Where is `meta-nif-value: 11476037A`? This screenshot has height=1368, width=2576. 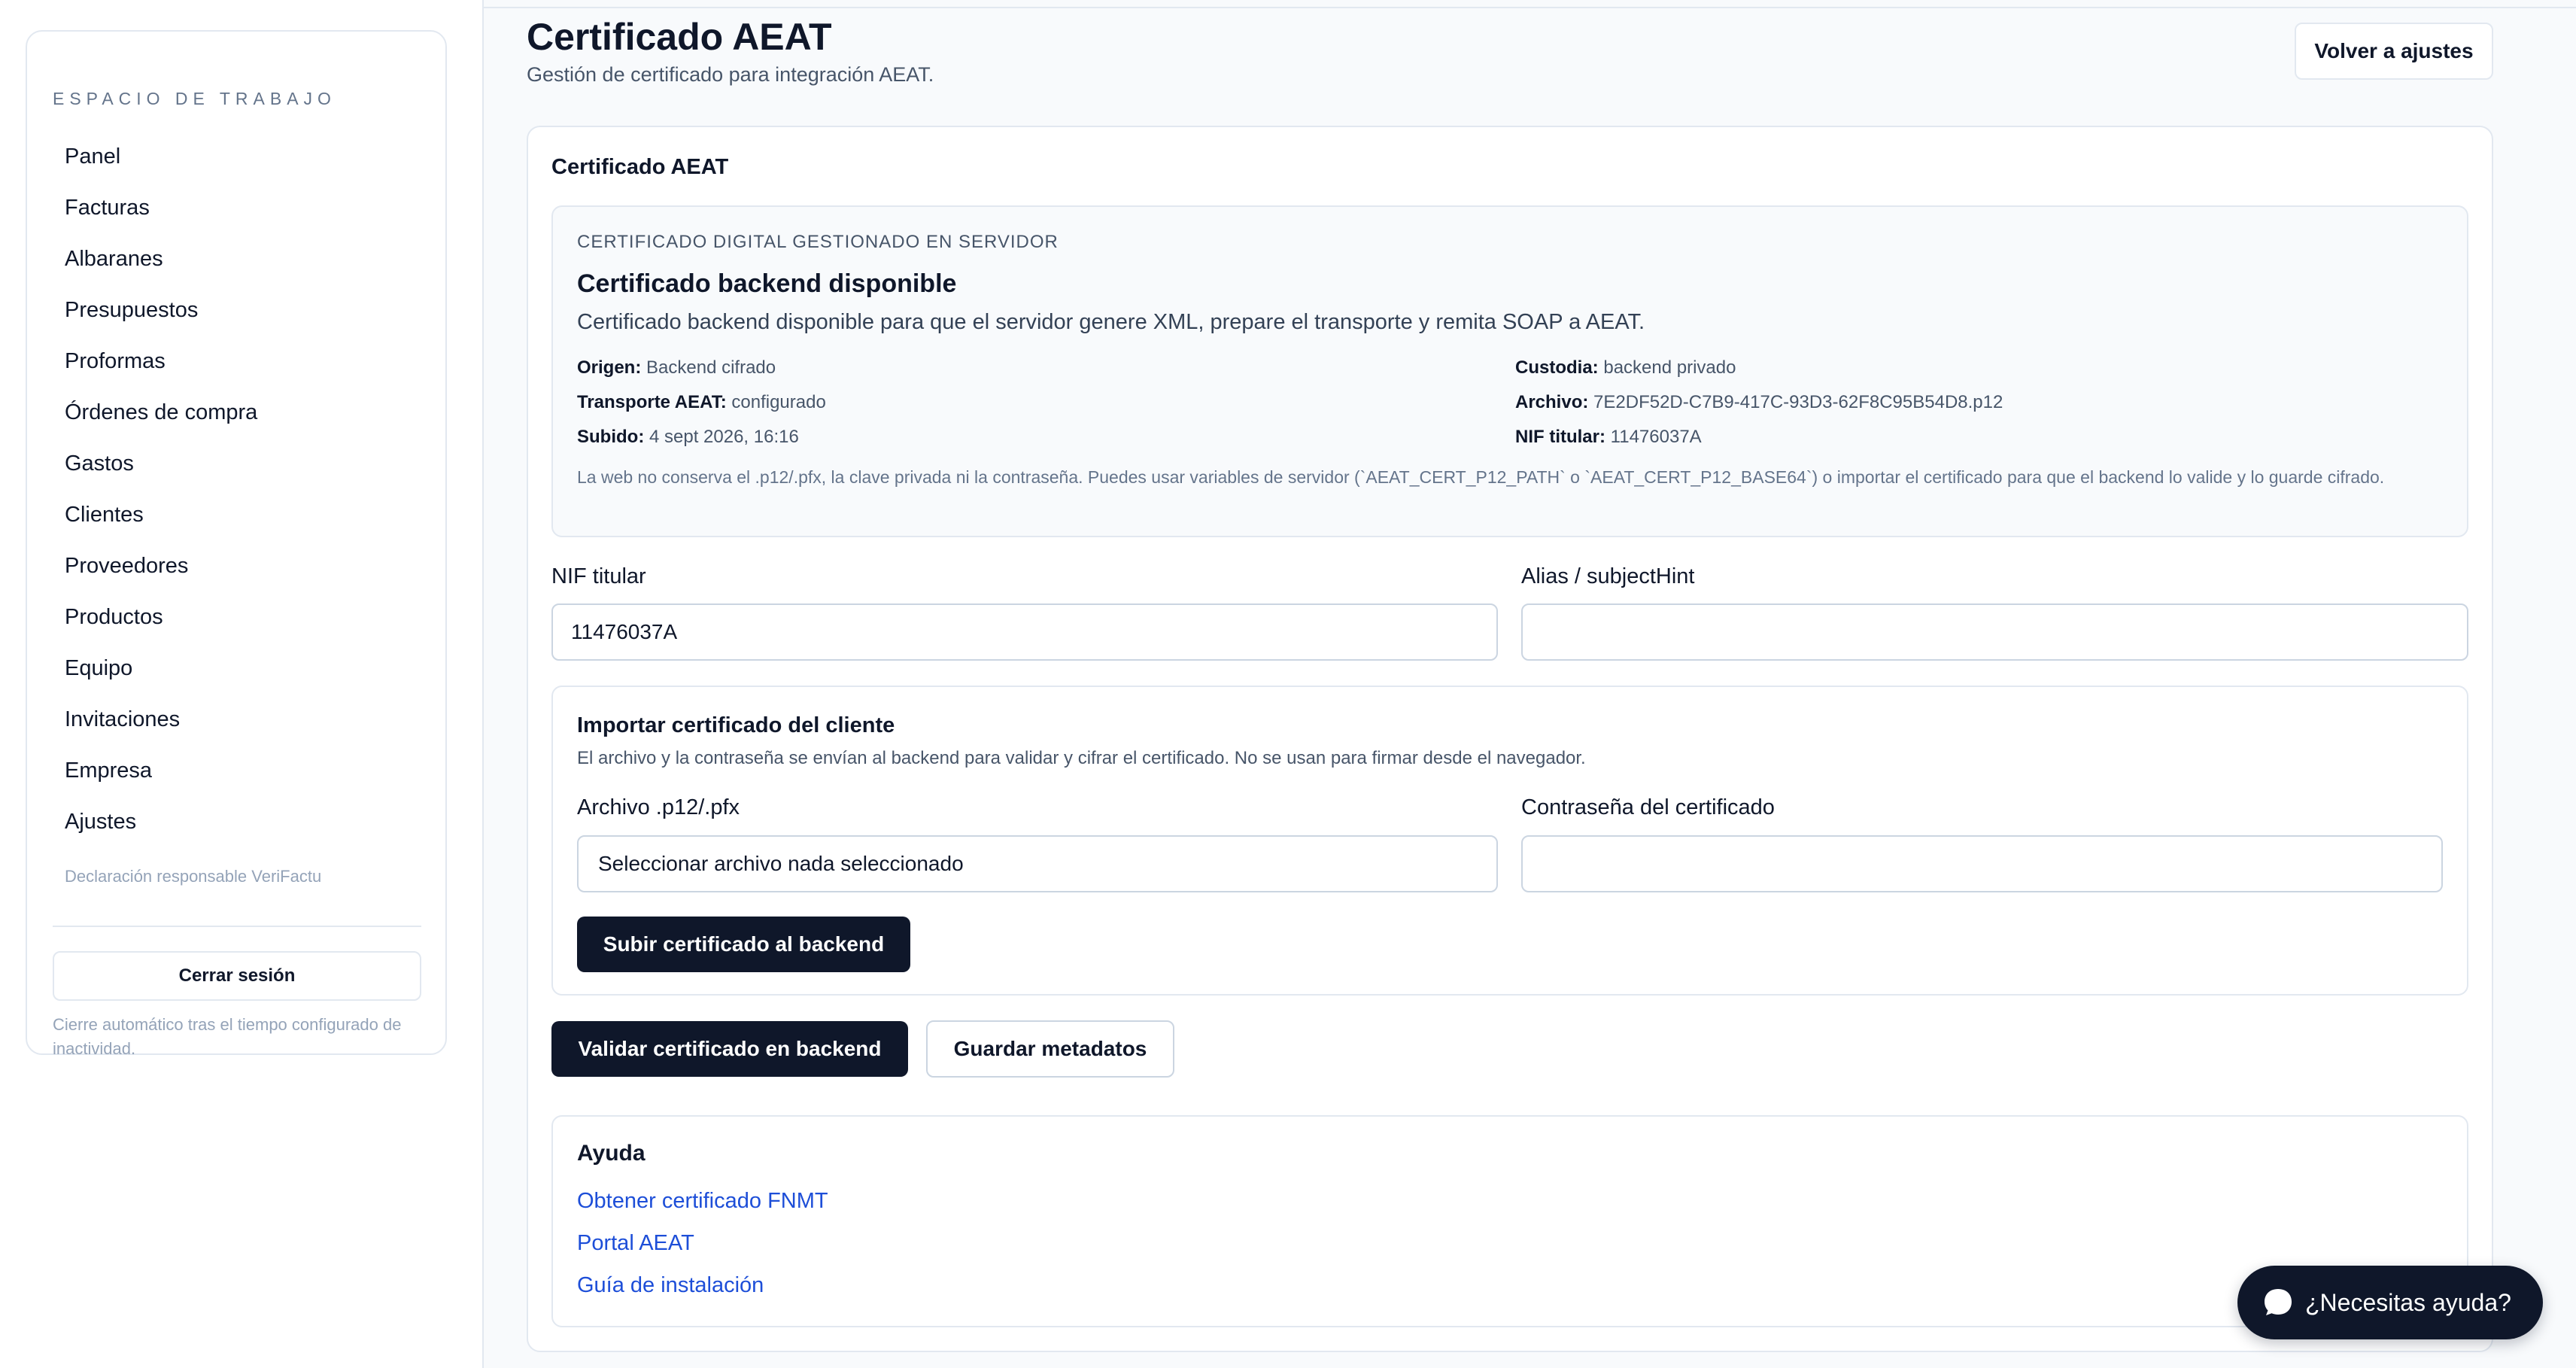
meta-nif-value: 11476037A is located at coordinates (1656, 437).